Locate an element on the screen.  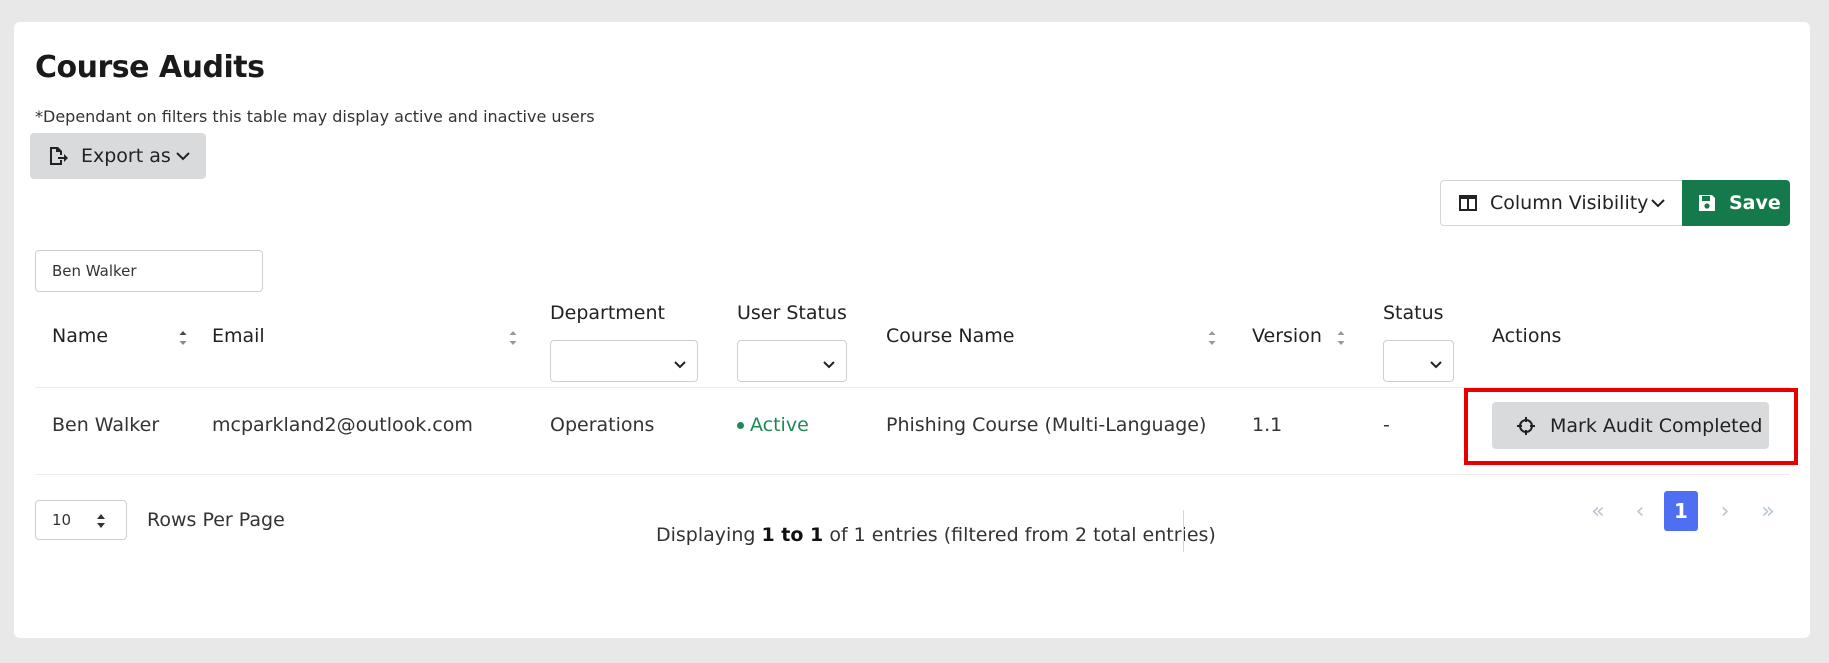
export-label: Export as is located at coordinates (126, 156).